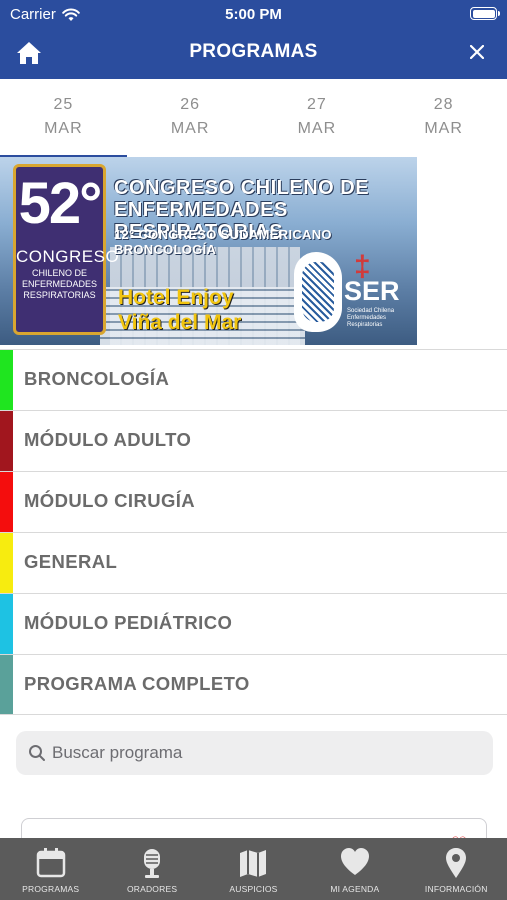 Image resolution: width=507 pixels, height=900 pixels. Describe the element at coordinates (242, 188) in the screenshot. I see `banner-title-line1: CONGRESO CHILENO DE` at that location.